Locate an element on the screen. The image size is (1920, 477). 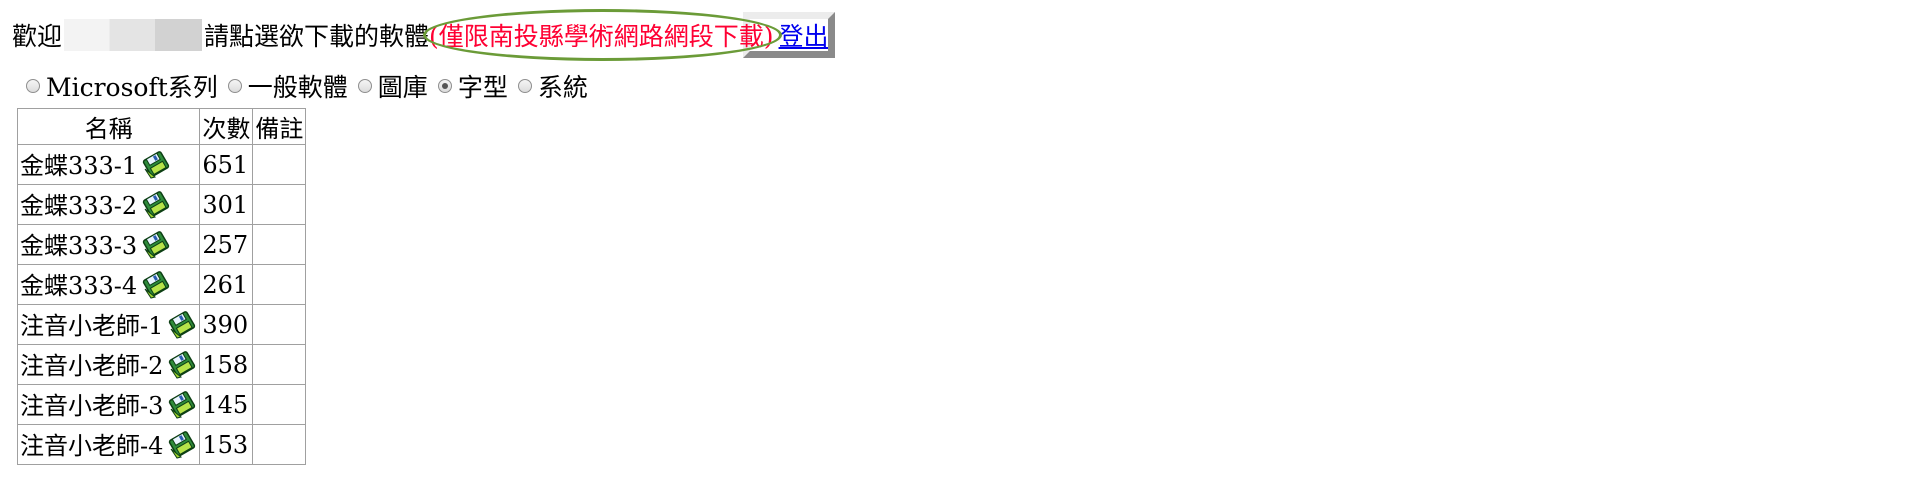
software-name-cell: 金蝶333-2 is located at coordinates (108, 204).